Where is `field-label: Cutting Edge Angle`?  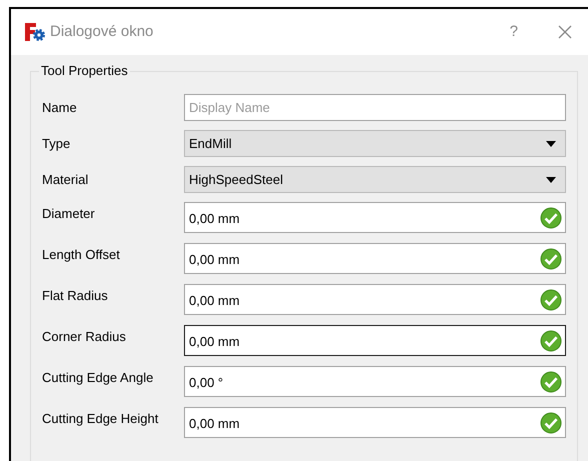 field-label: Cutting Edge Angle is located at coordinates (98, 377).